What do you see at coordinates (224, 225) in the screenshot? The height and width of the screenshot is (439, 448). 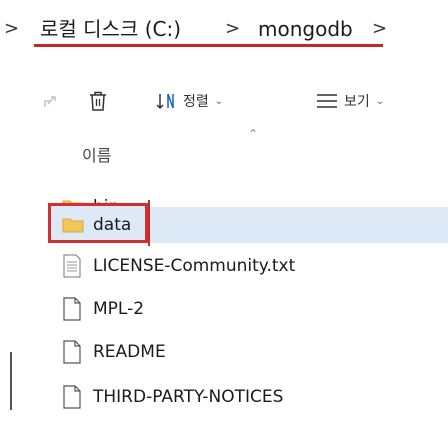 I see `list-item-selected: data` at bounding box center [224, 225].